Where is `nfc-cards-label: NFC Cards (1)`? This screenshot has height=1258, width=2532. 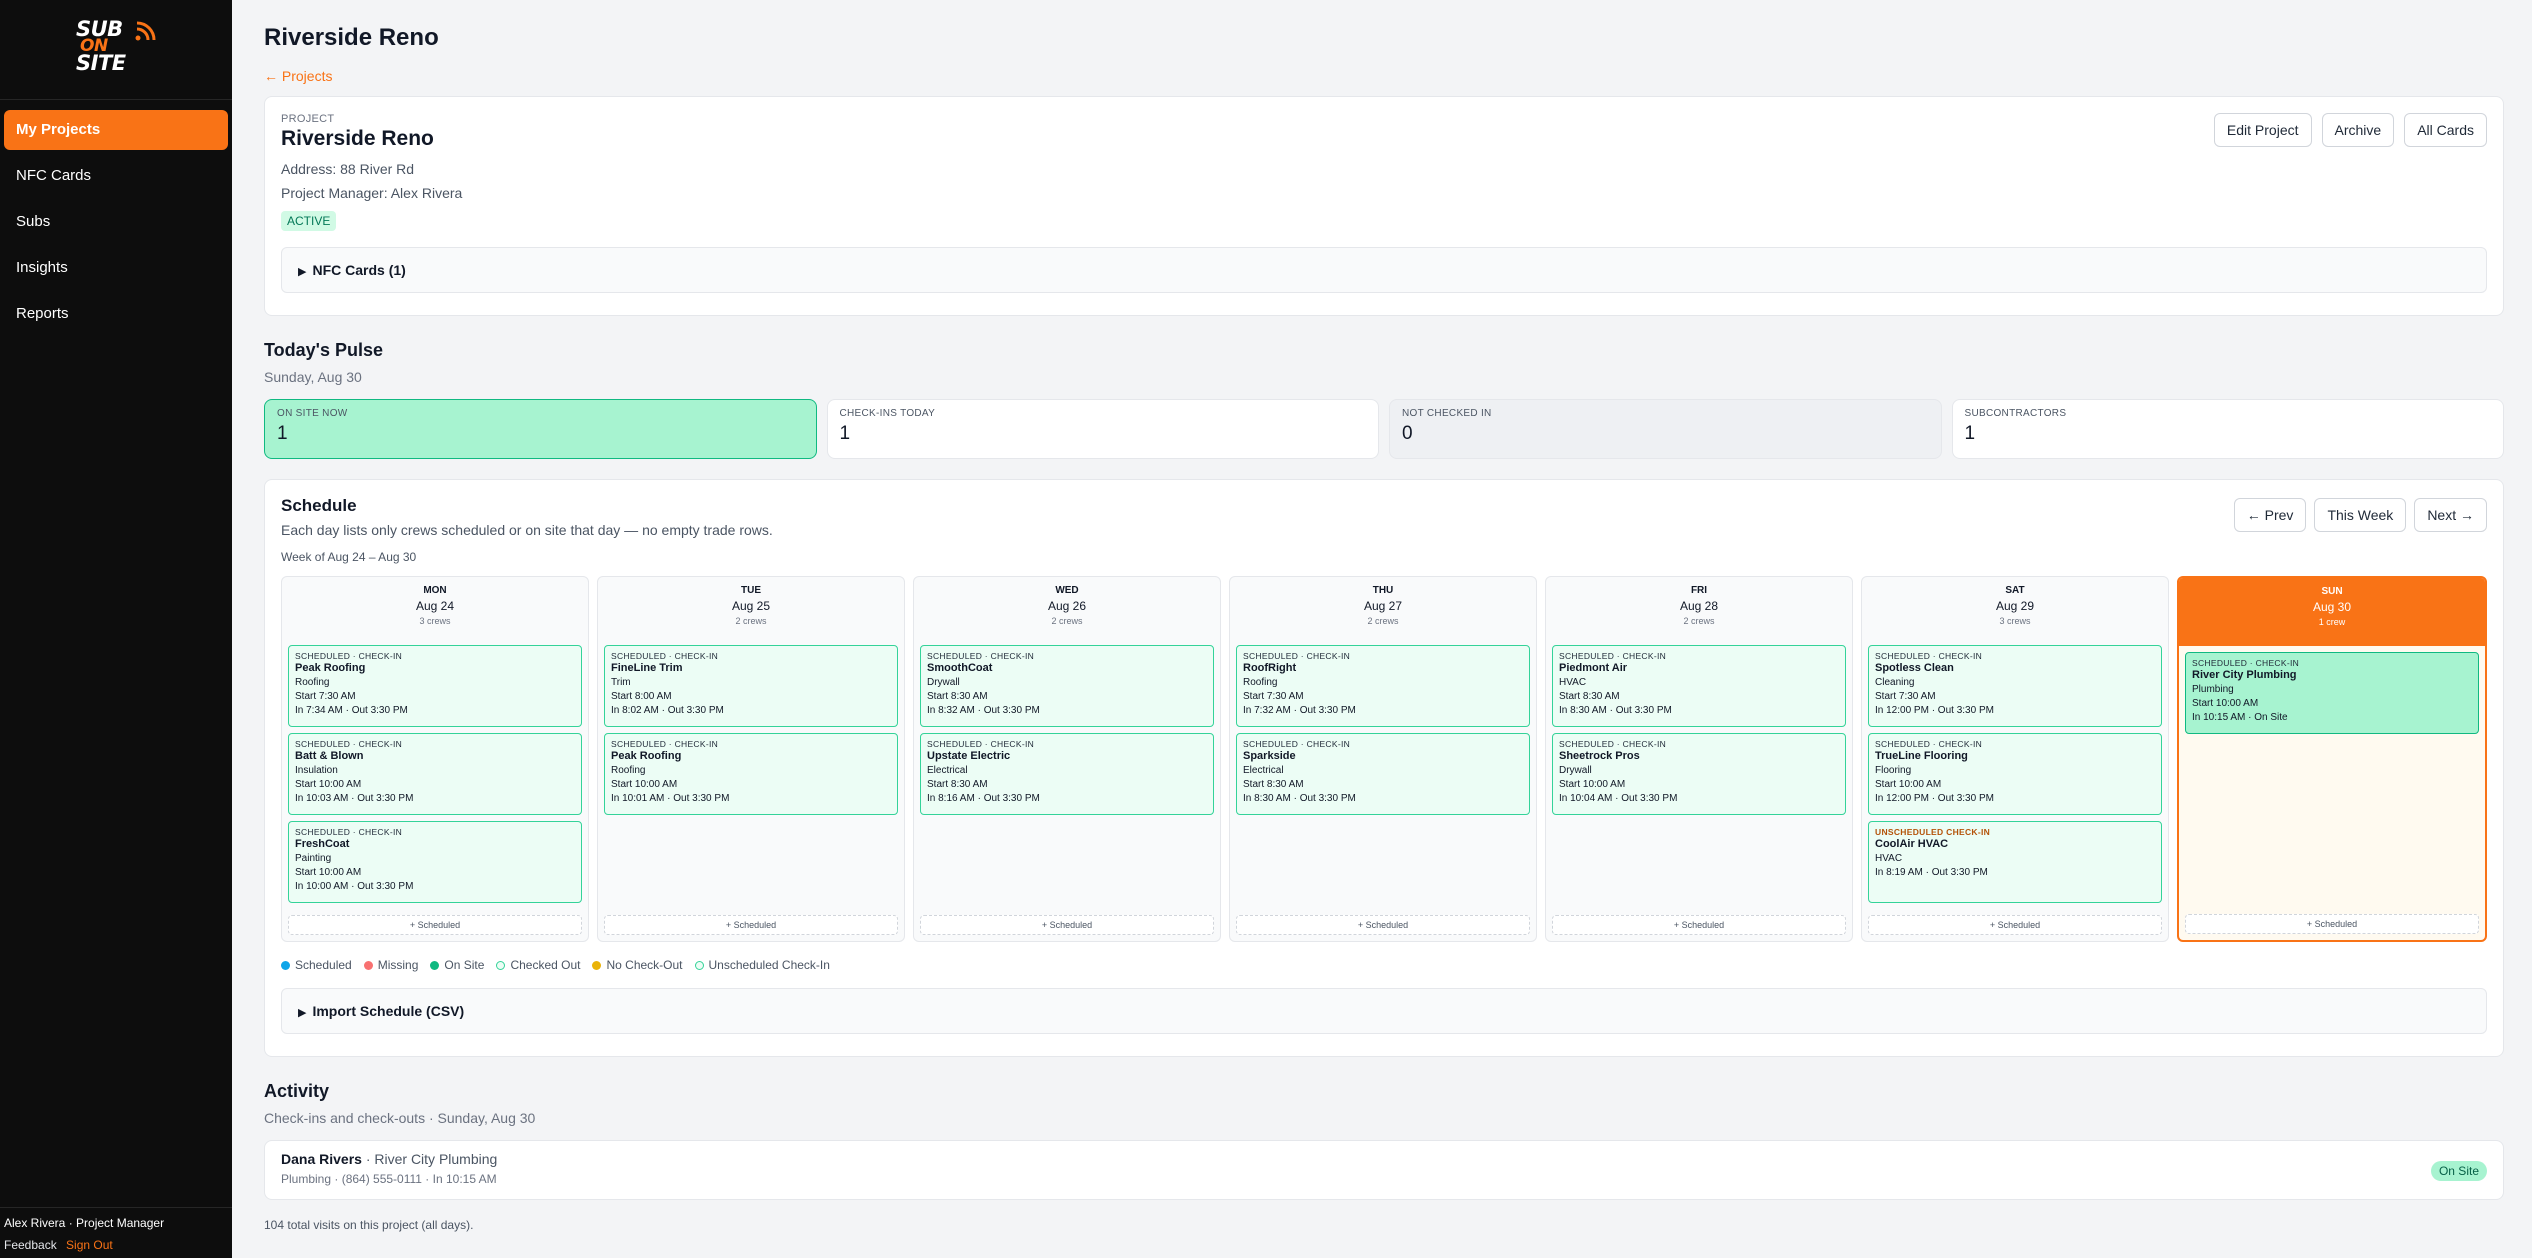 nfc-cards-label: NFC Cards (1) is located at coordinates (359, 270).